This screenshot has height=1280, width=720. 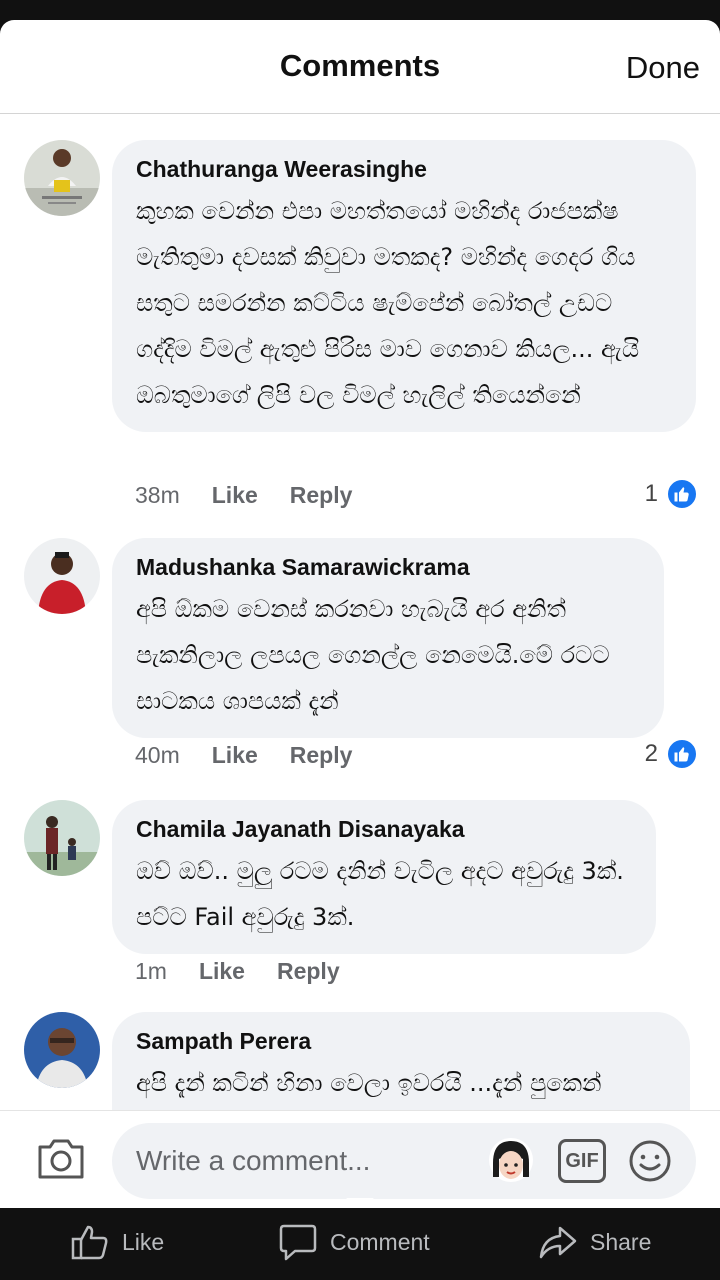 I want to click on share-action-label: Share, so click(x=621, y=1241).